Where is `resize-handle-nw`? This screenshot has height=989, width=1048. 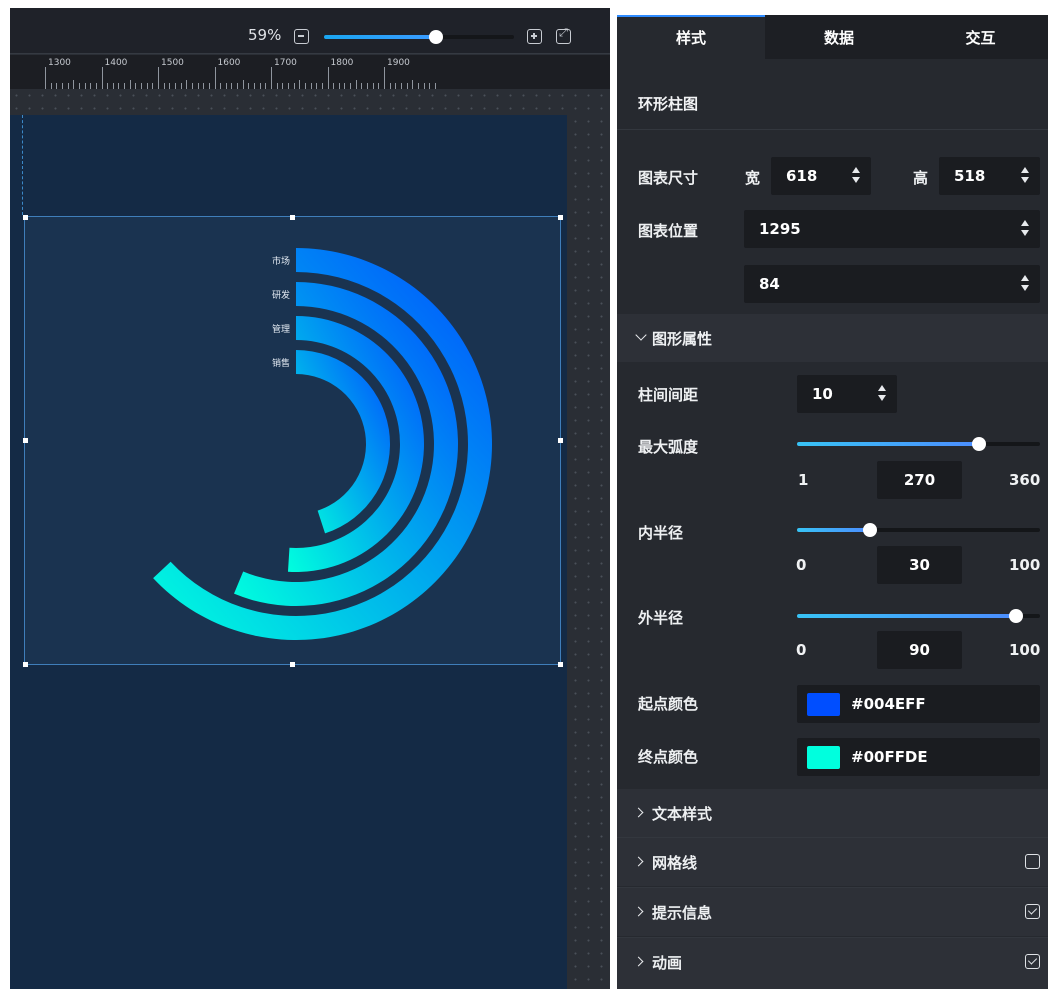 resize-handle-nw is located at coordinates (25, 217).